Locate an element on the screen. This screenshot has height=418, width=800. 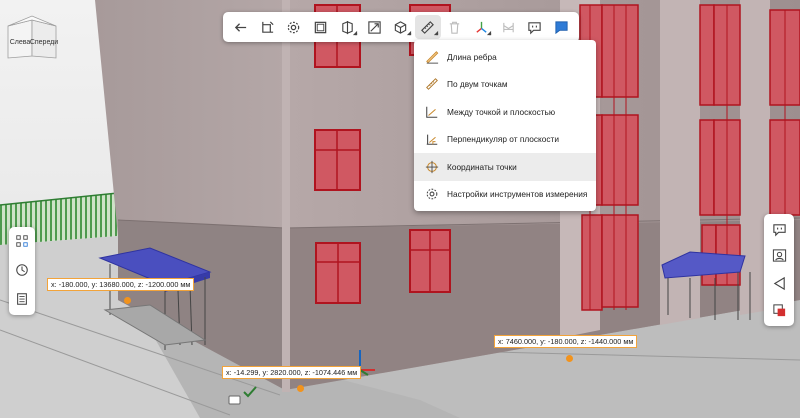
document-list-icon is located at coordinates (22, 299).